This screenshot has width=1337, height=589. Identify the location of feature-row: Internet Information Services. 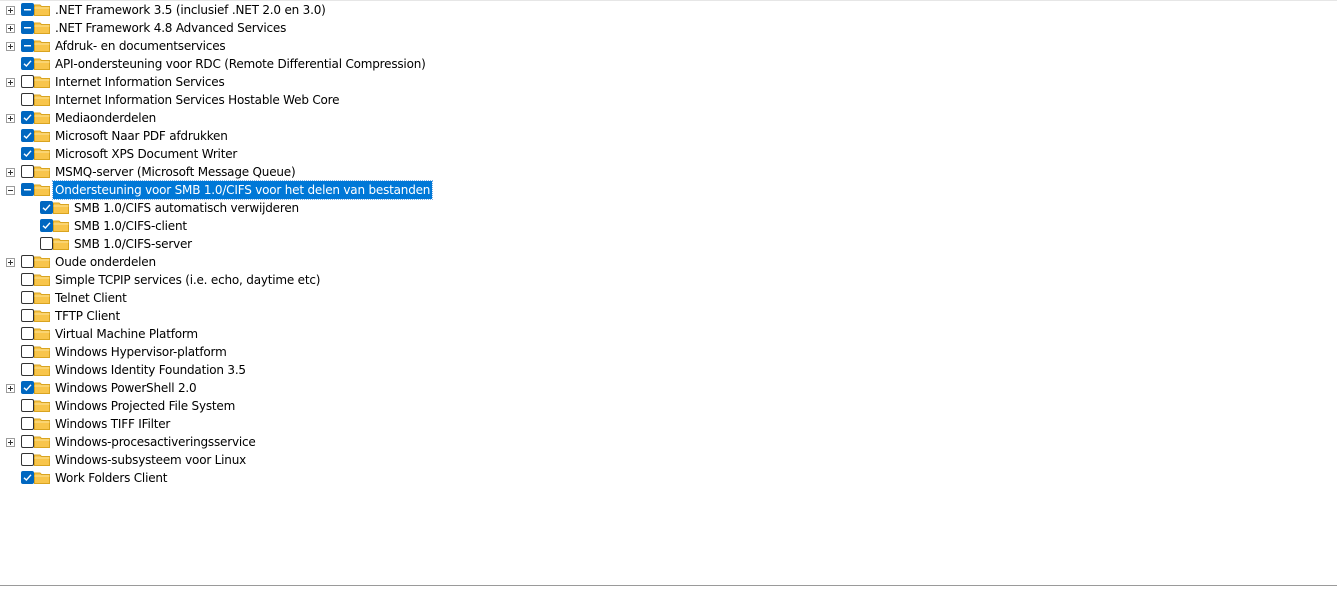
(668, 82).